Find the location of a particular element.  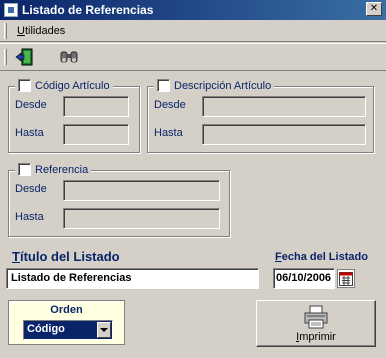

codigo-hasta-label: Hasta is located at coordinates (29, 133).